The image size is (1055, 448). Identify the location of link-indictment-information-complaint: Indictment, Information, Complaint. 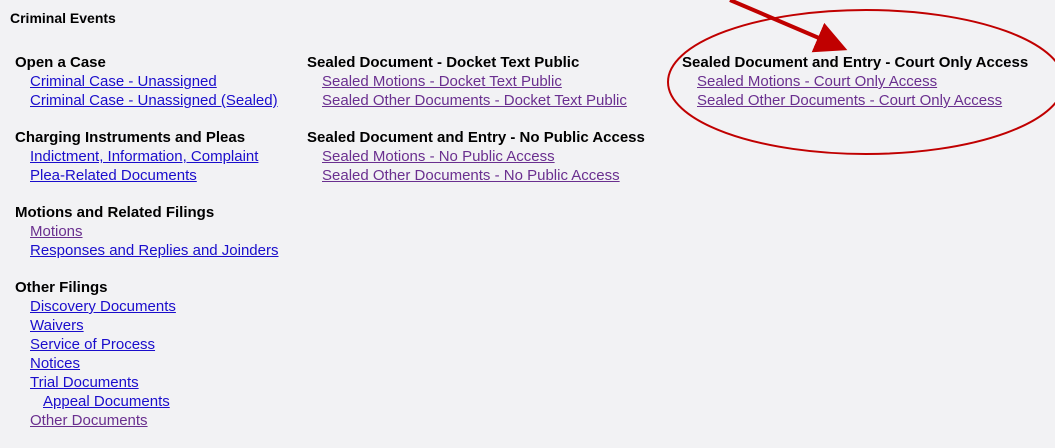
(154, 156).